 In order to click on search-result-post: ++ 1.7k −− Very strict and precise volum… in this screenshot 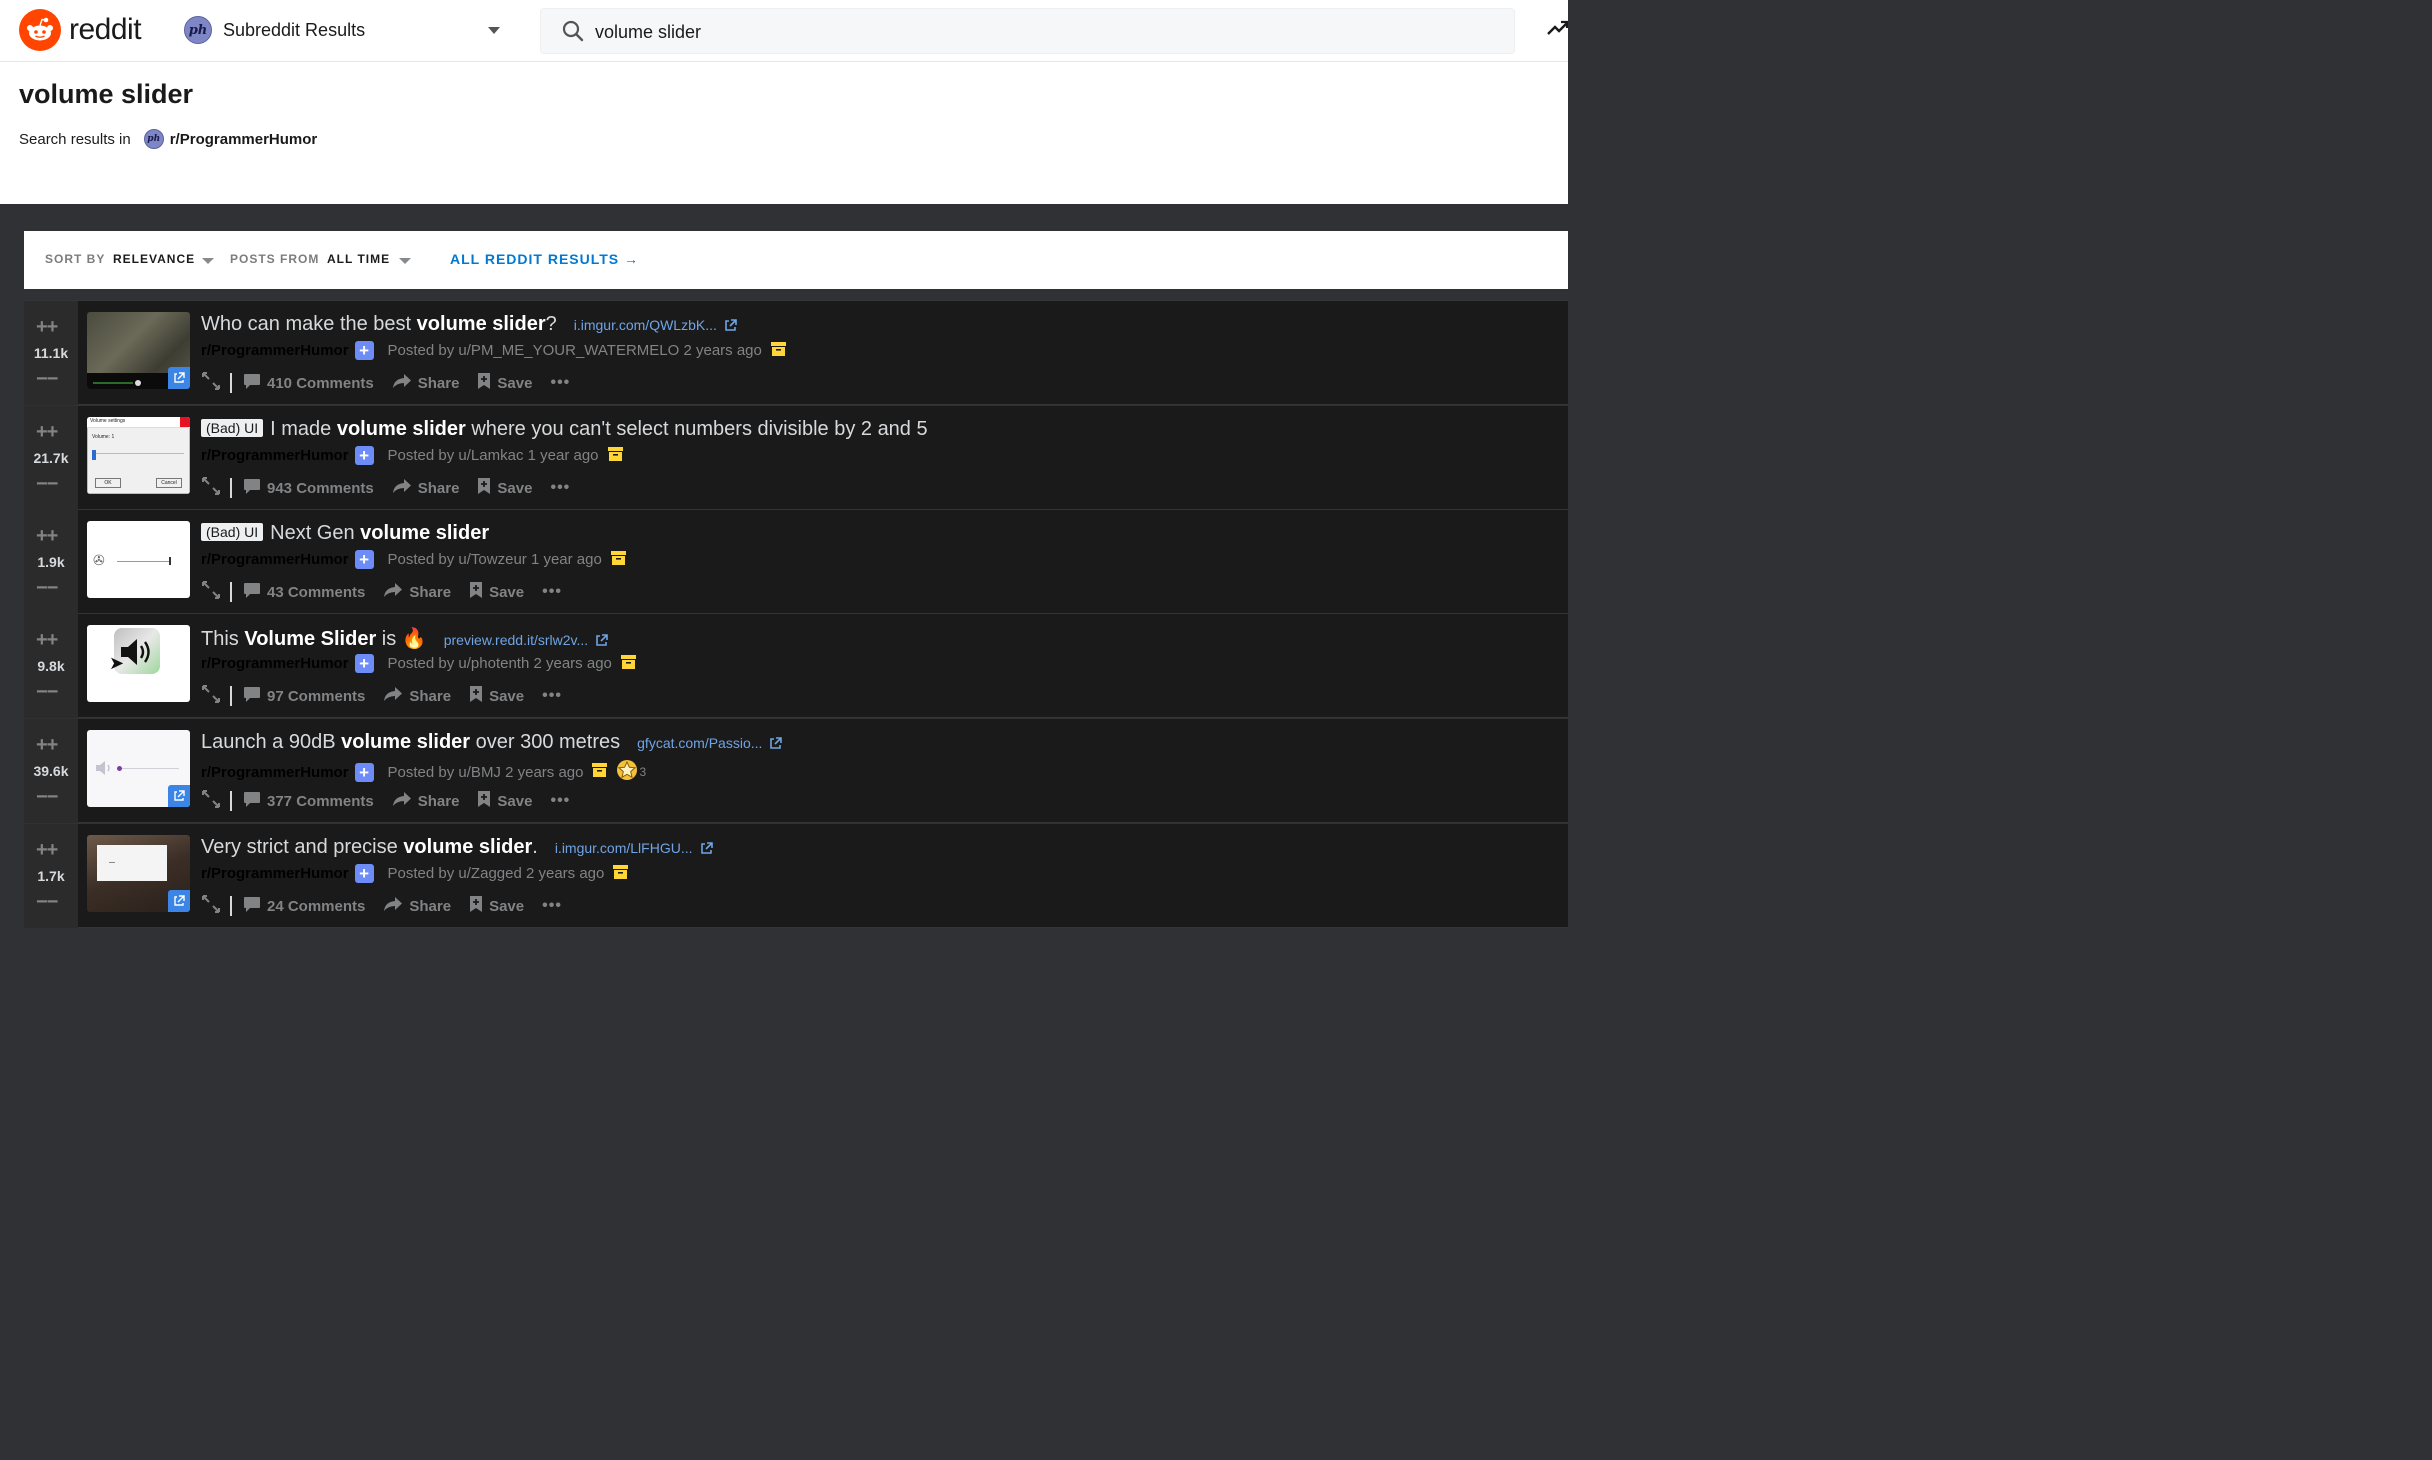, I will do `click(796, 876)`.